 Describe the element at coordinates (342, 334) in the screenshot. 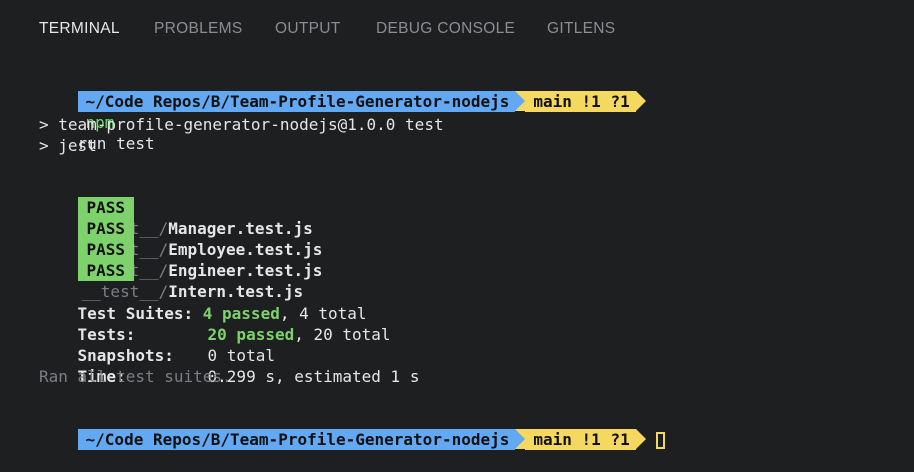

I see `summary-total: , 20 total` at that location.